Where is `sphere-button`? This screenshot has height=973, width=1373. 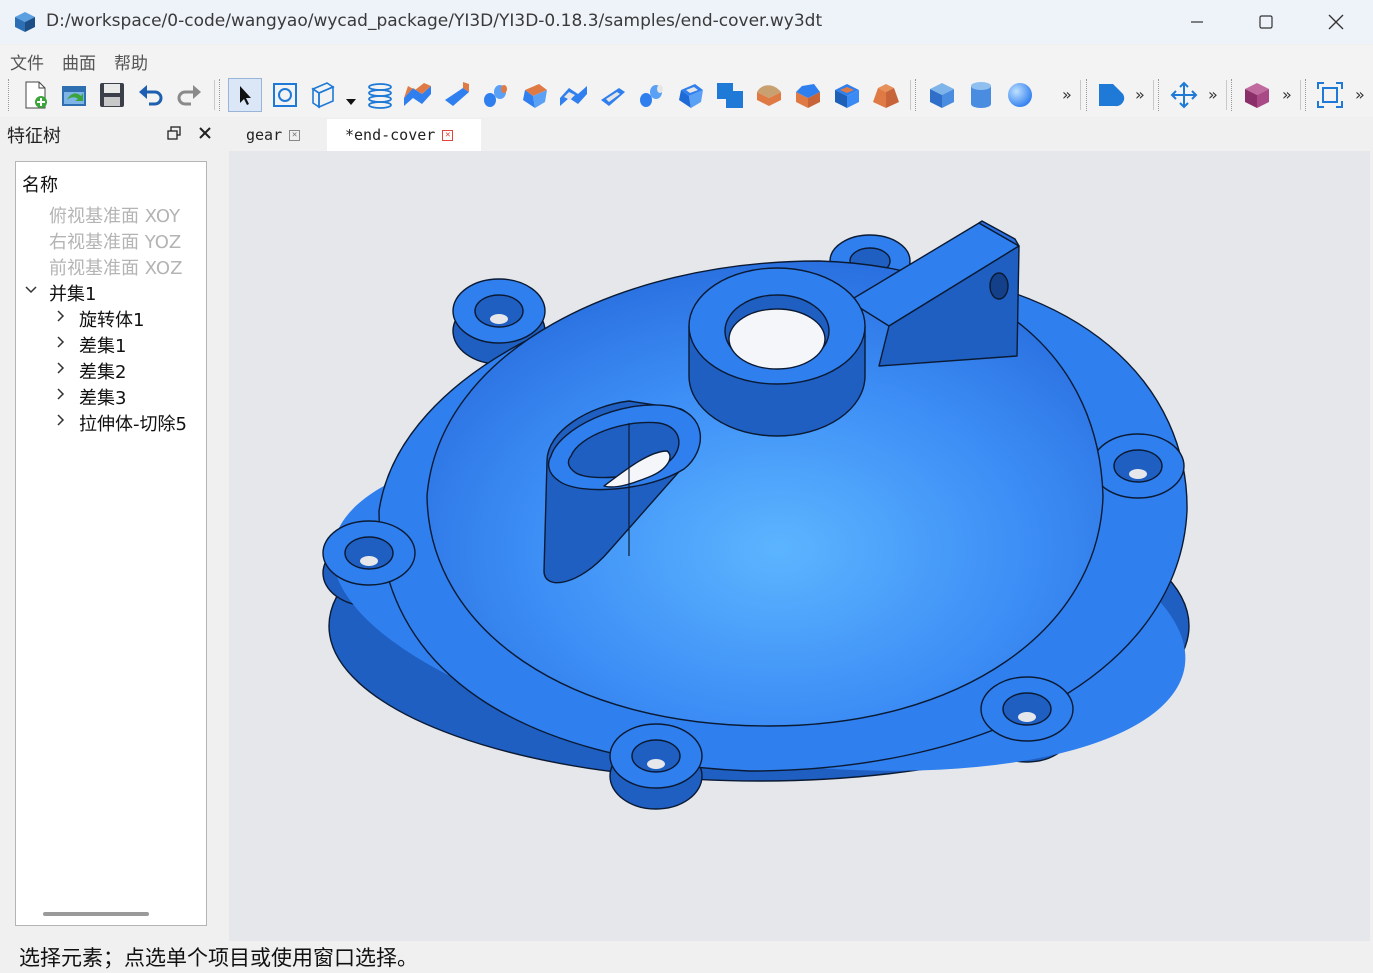
sphere-button is located at coordinates (1020, 95).